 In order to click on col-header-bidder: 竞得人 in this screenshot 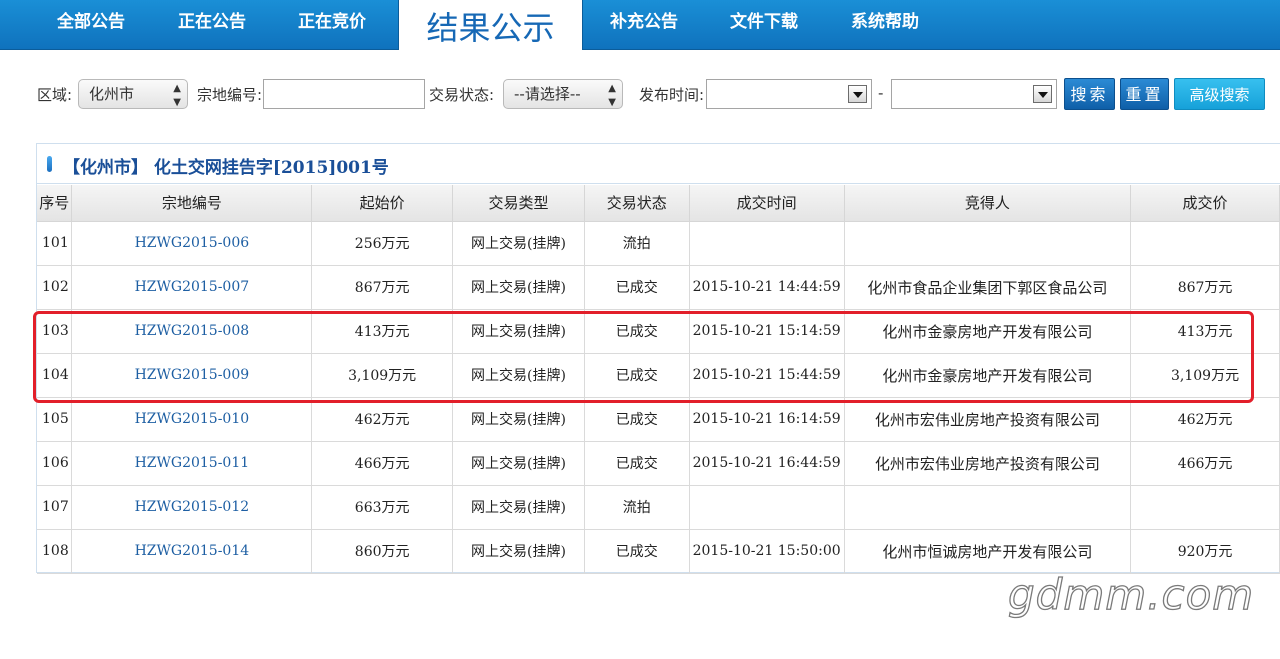, I will do `click(988, 203)`.